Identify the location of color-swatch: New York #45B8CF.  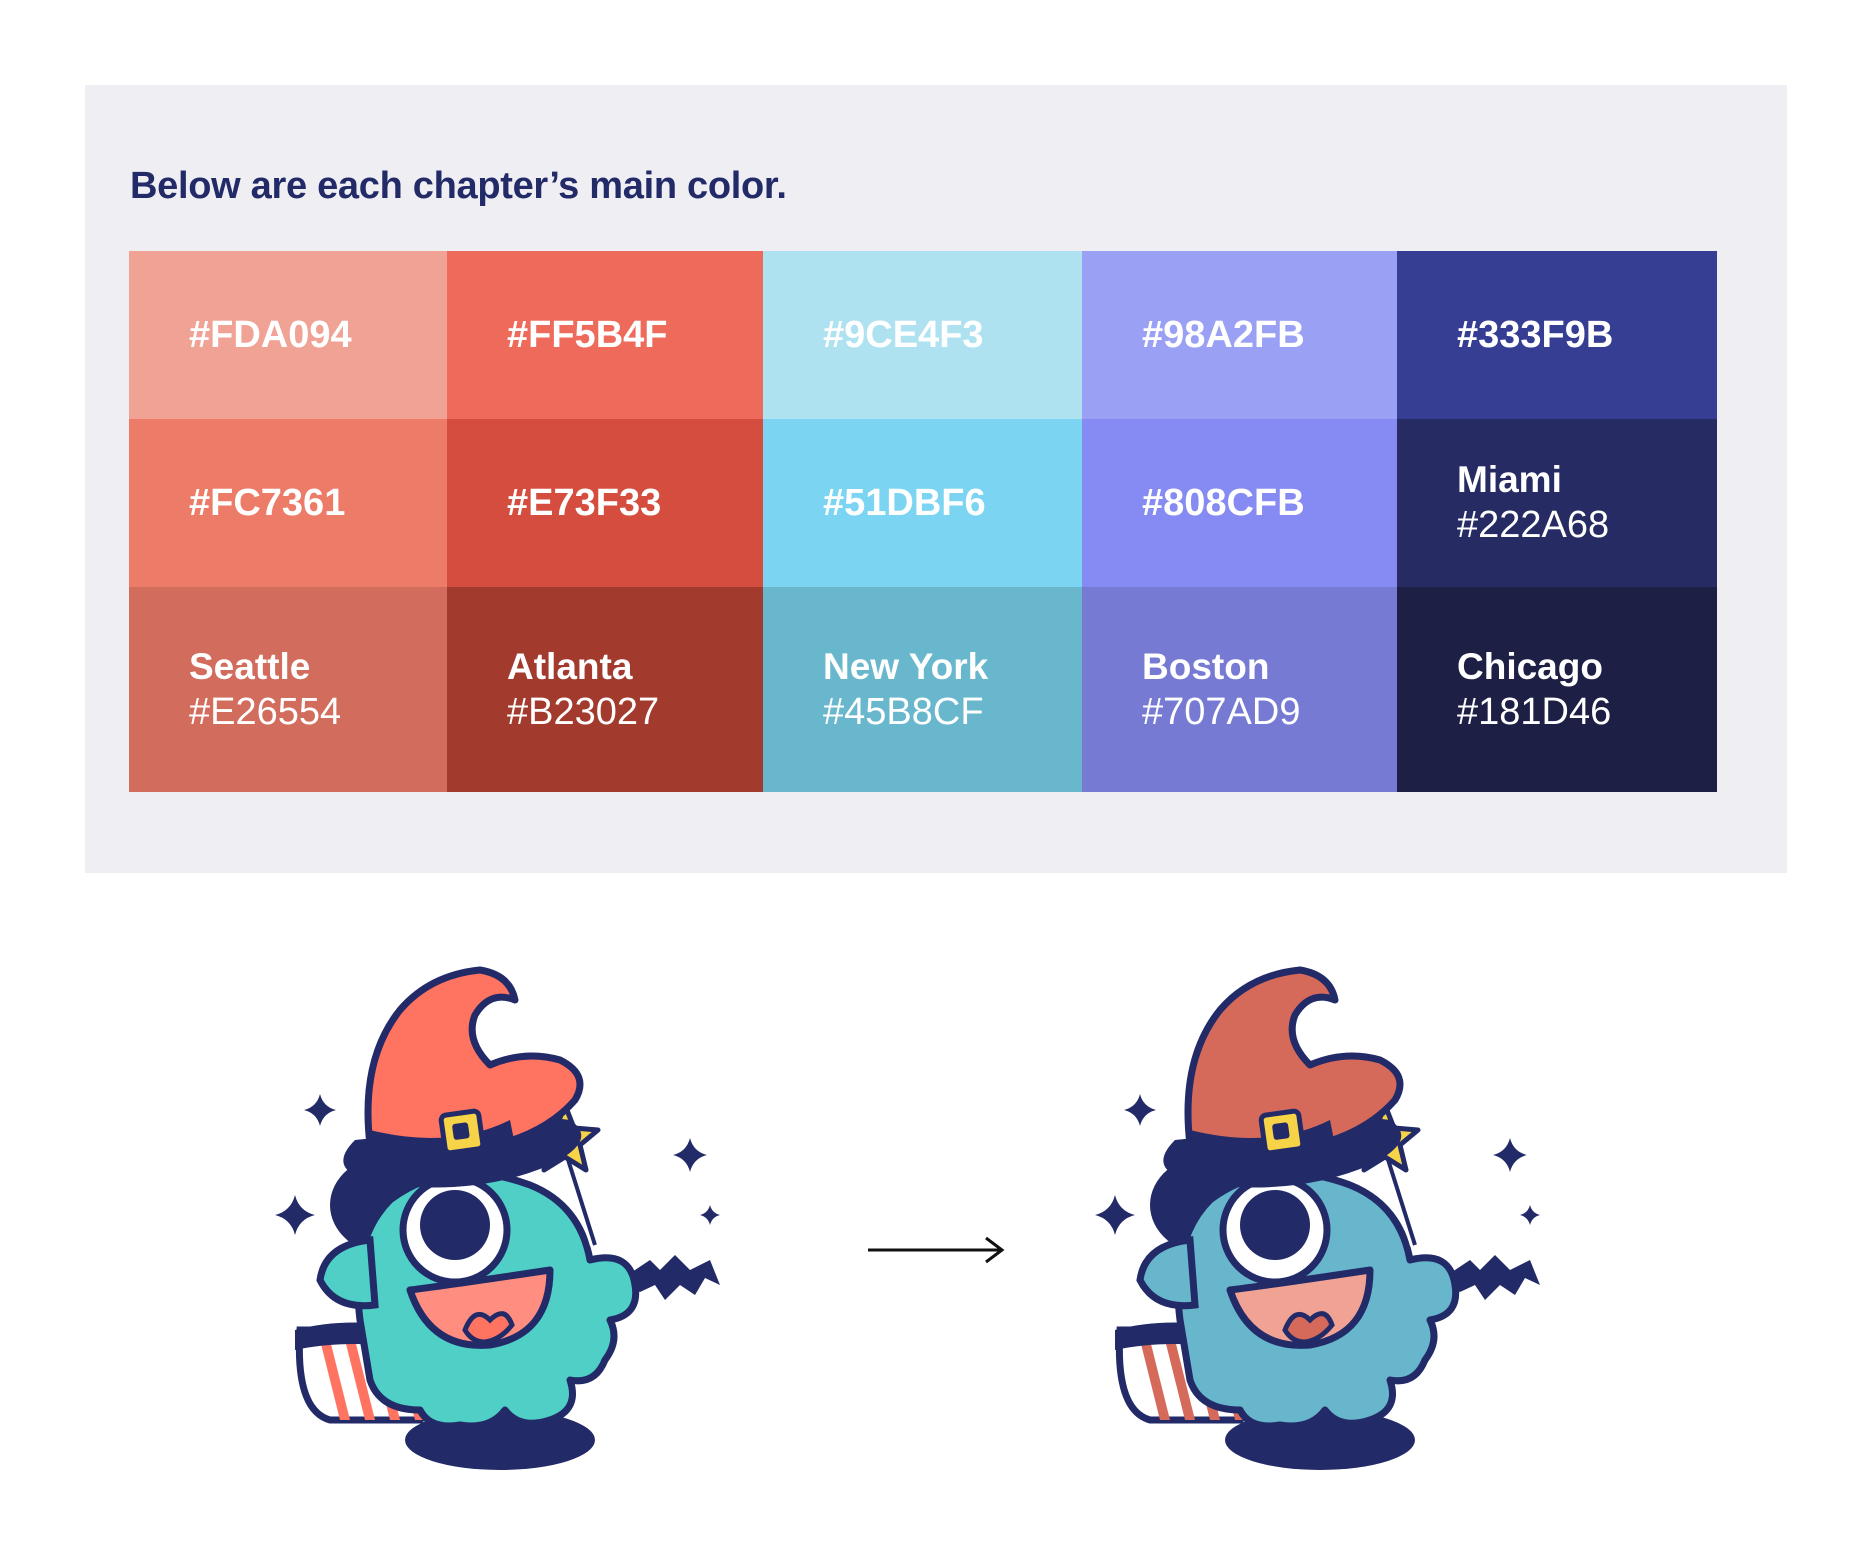
(922, 689).